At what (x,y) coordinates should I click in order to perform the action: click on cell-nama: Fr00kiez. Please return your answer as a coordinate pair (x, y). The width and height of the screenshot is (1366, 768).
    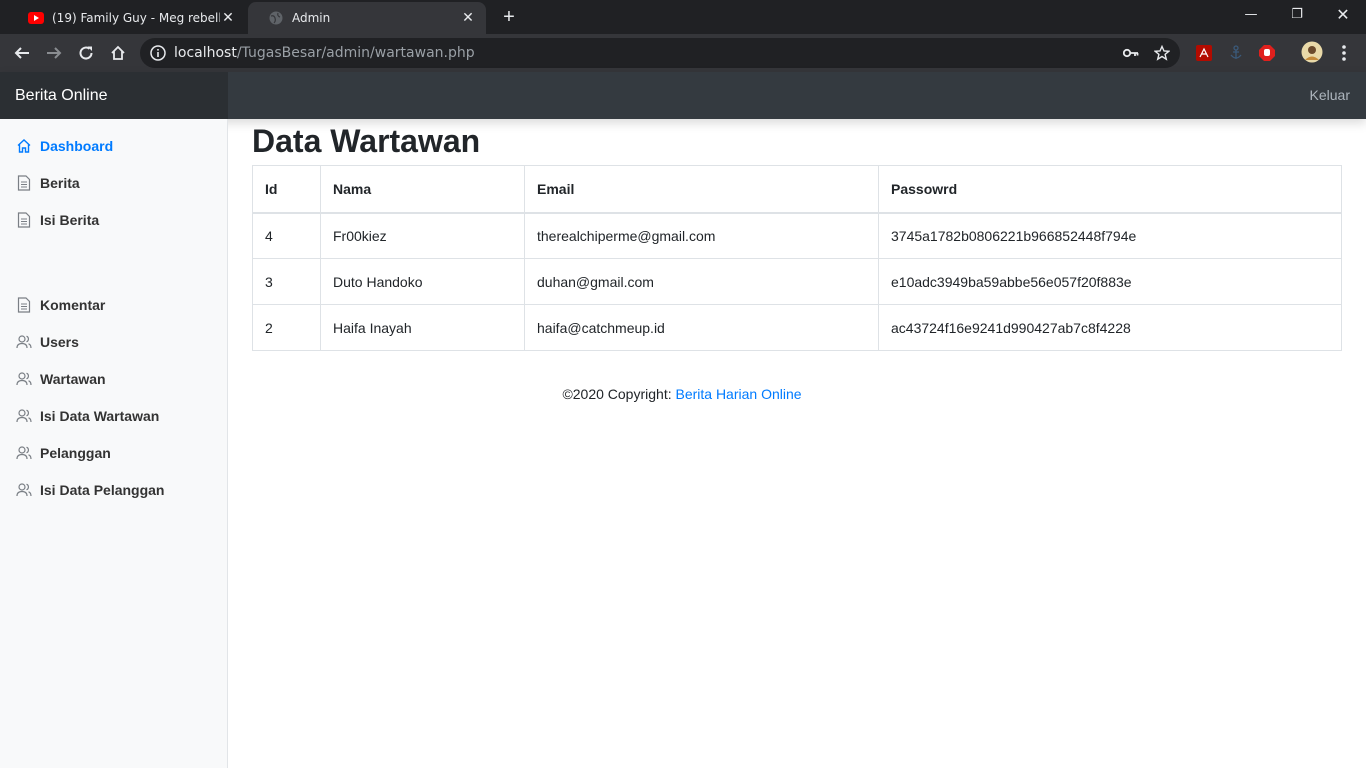
    Looking at the image, I should click on (422, 235).